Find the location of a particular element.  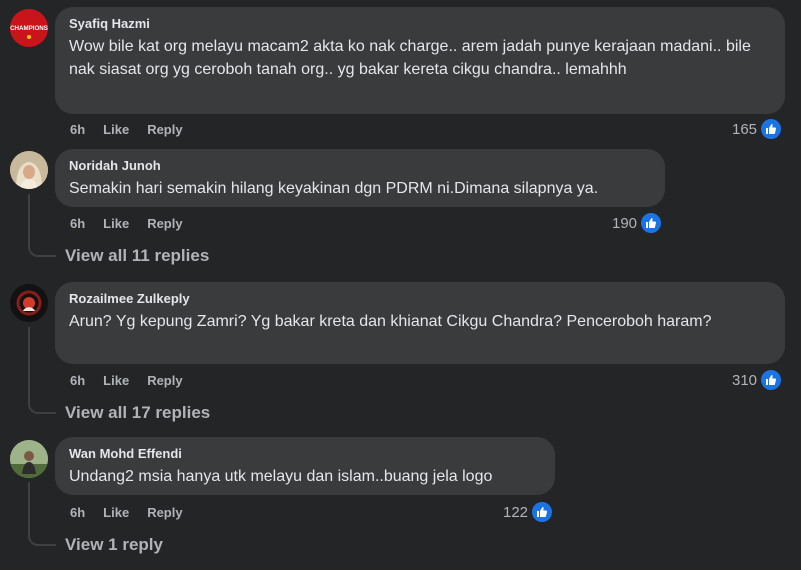

comment-author: Wan Mohd Effendi is located at coordinates (305, 453).